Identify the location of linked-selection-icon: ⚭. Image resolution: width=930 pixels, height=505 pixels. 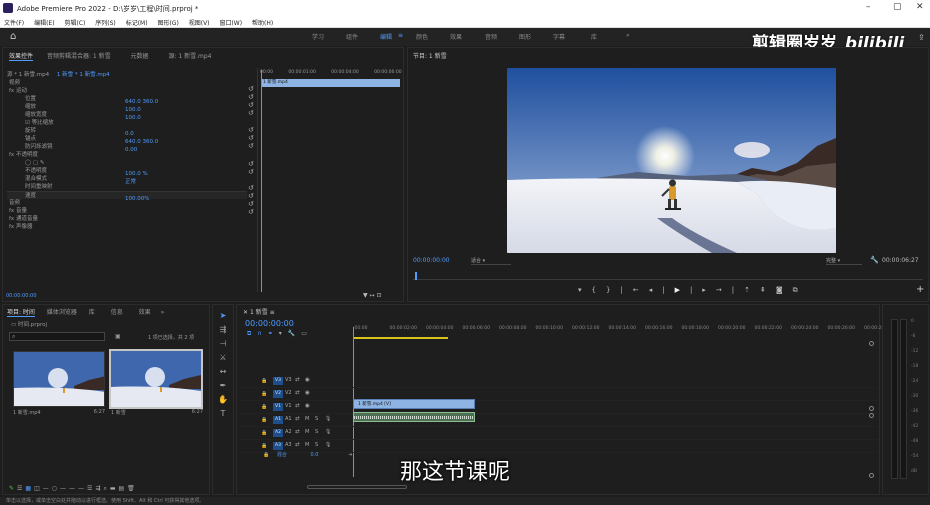
(273, 333).